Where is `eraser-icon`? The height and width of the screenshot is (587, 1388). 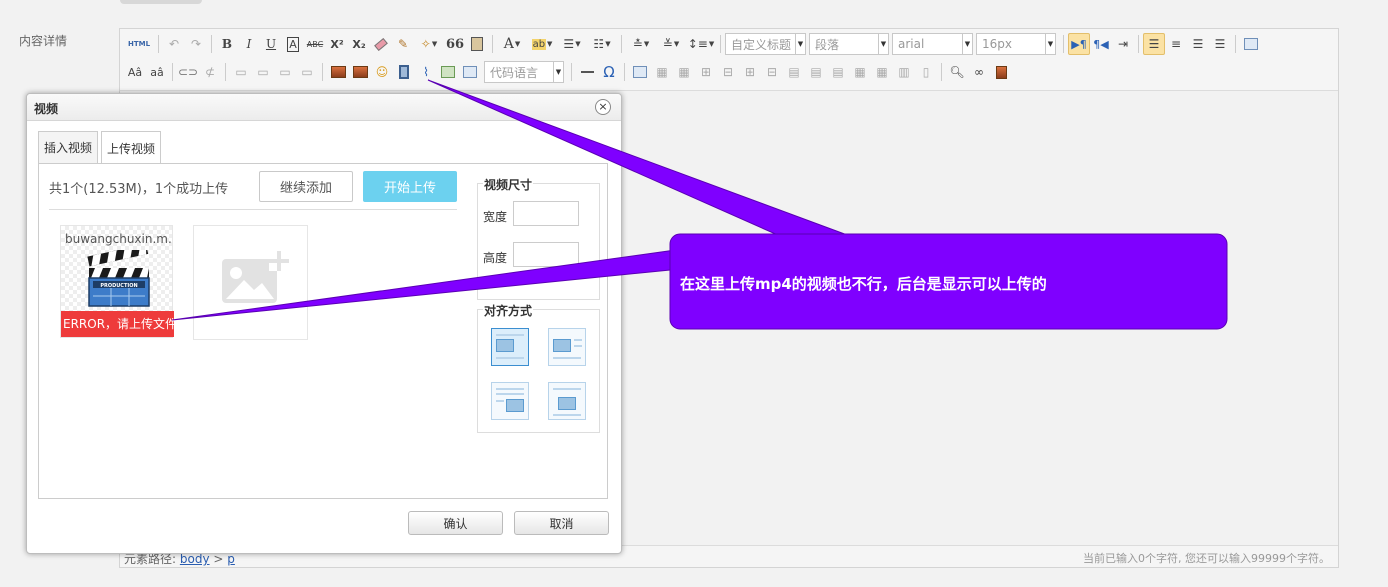
eraser-icon is located at coordinates (381, 44).